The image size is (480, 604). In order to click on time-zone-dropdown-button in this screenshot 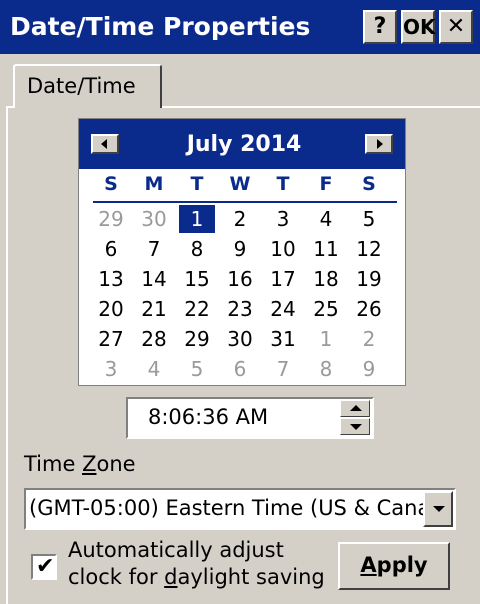, I will do `click(438, 509)`.